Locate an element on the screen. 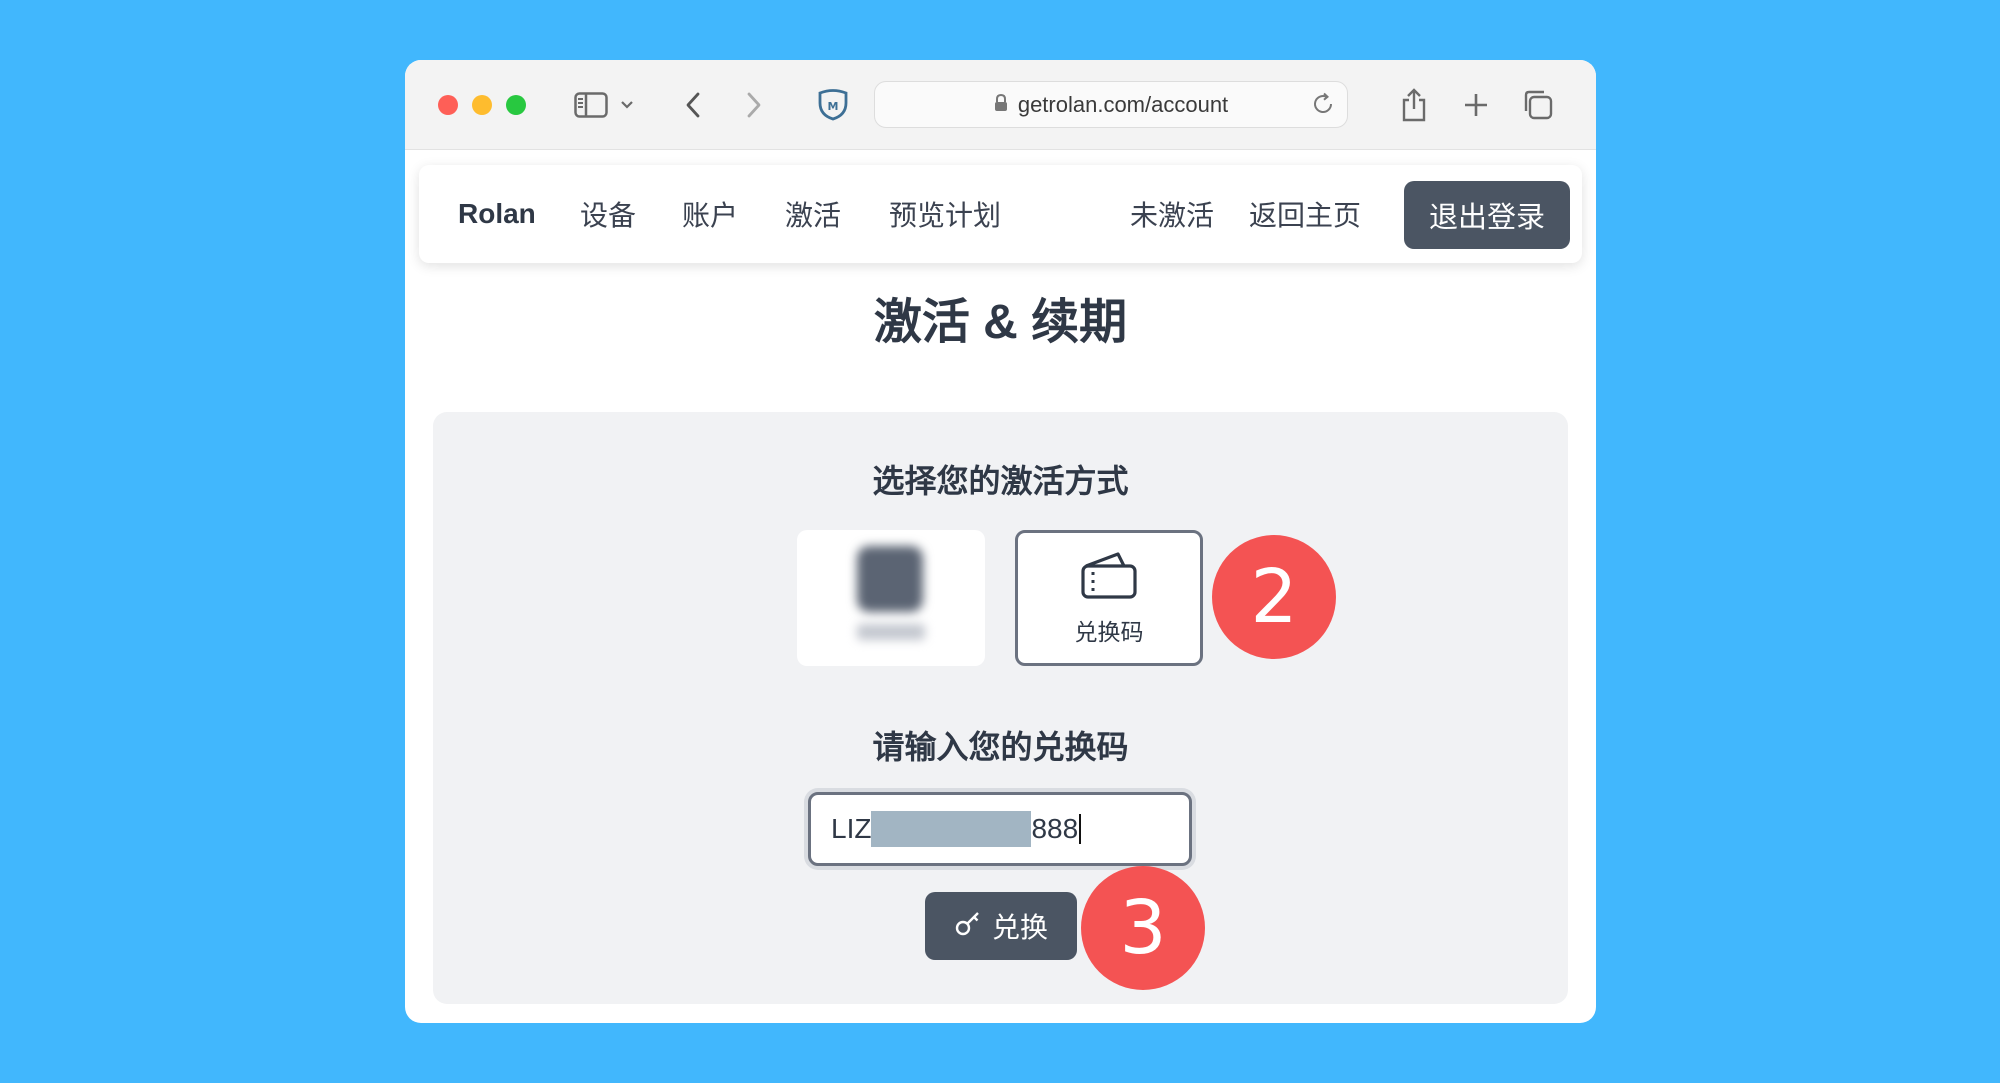 This screenshot has height=1083, width=2000. chevron-down-icon is located at coordinates (627, 105).